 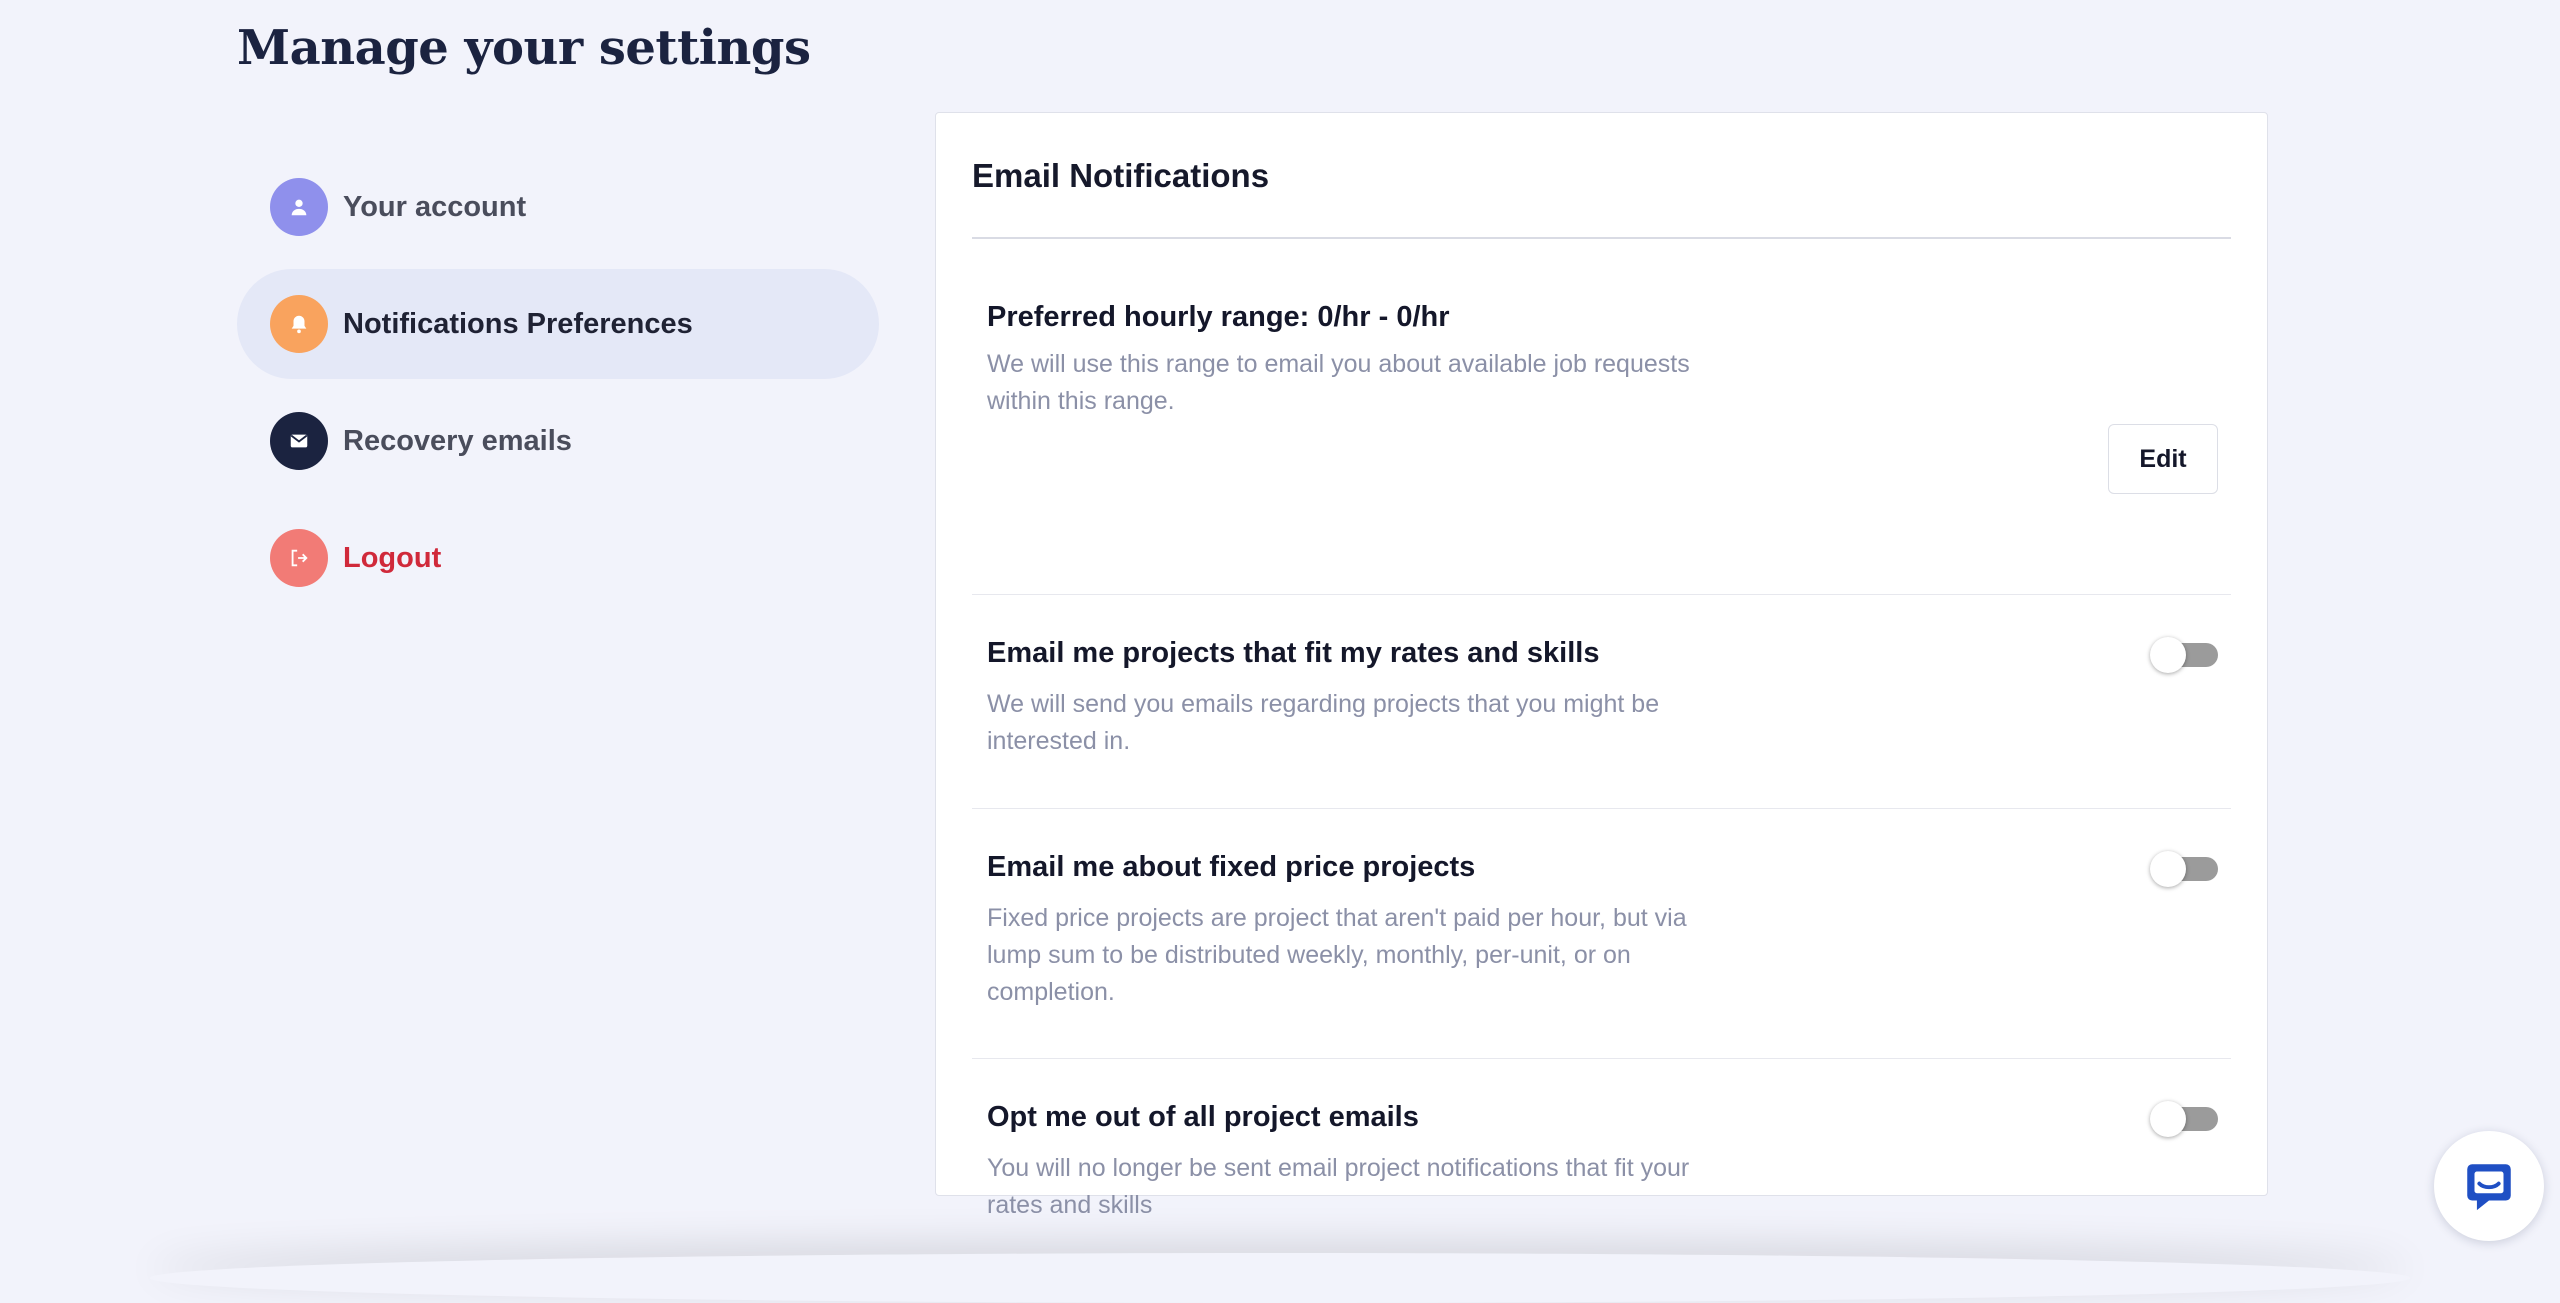 I want to click on row-title: Opt me out of all project emails, so click(x=1203, y=1117).